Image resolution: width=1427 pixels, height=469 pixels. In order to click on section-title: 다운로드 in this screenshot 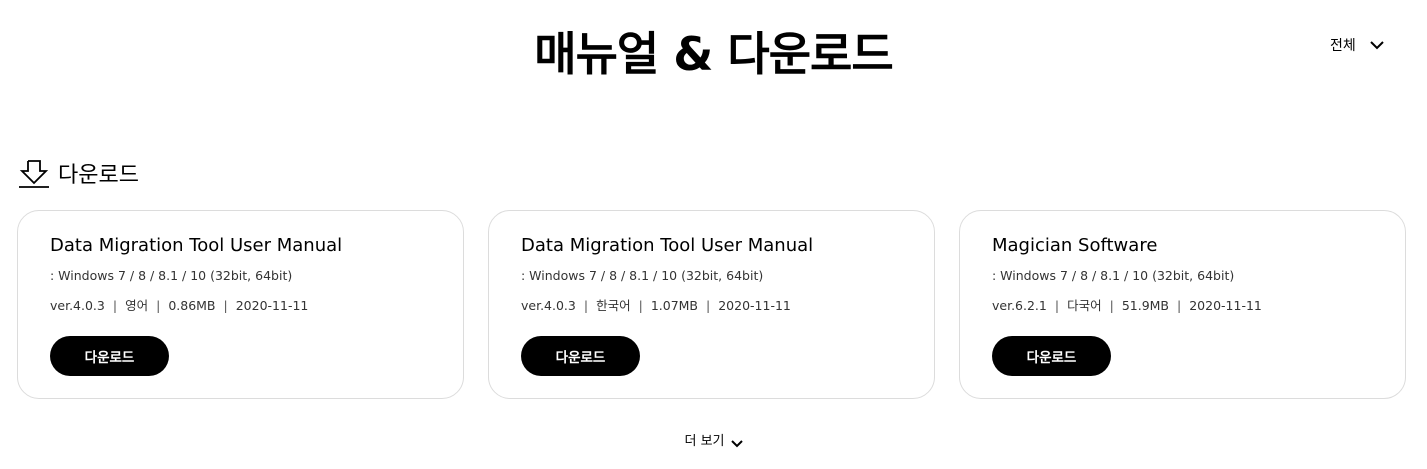, I will do `click(98, 175)`.